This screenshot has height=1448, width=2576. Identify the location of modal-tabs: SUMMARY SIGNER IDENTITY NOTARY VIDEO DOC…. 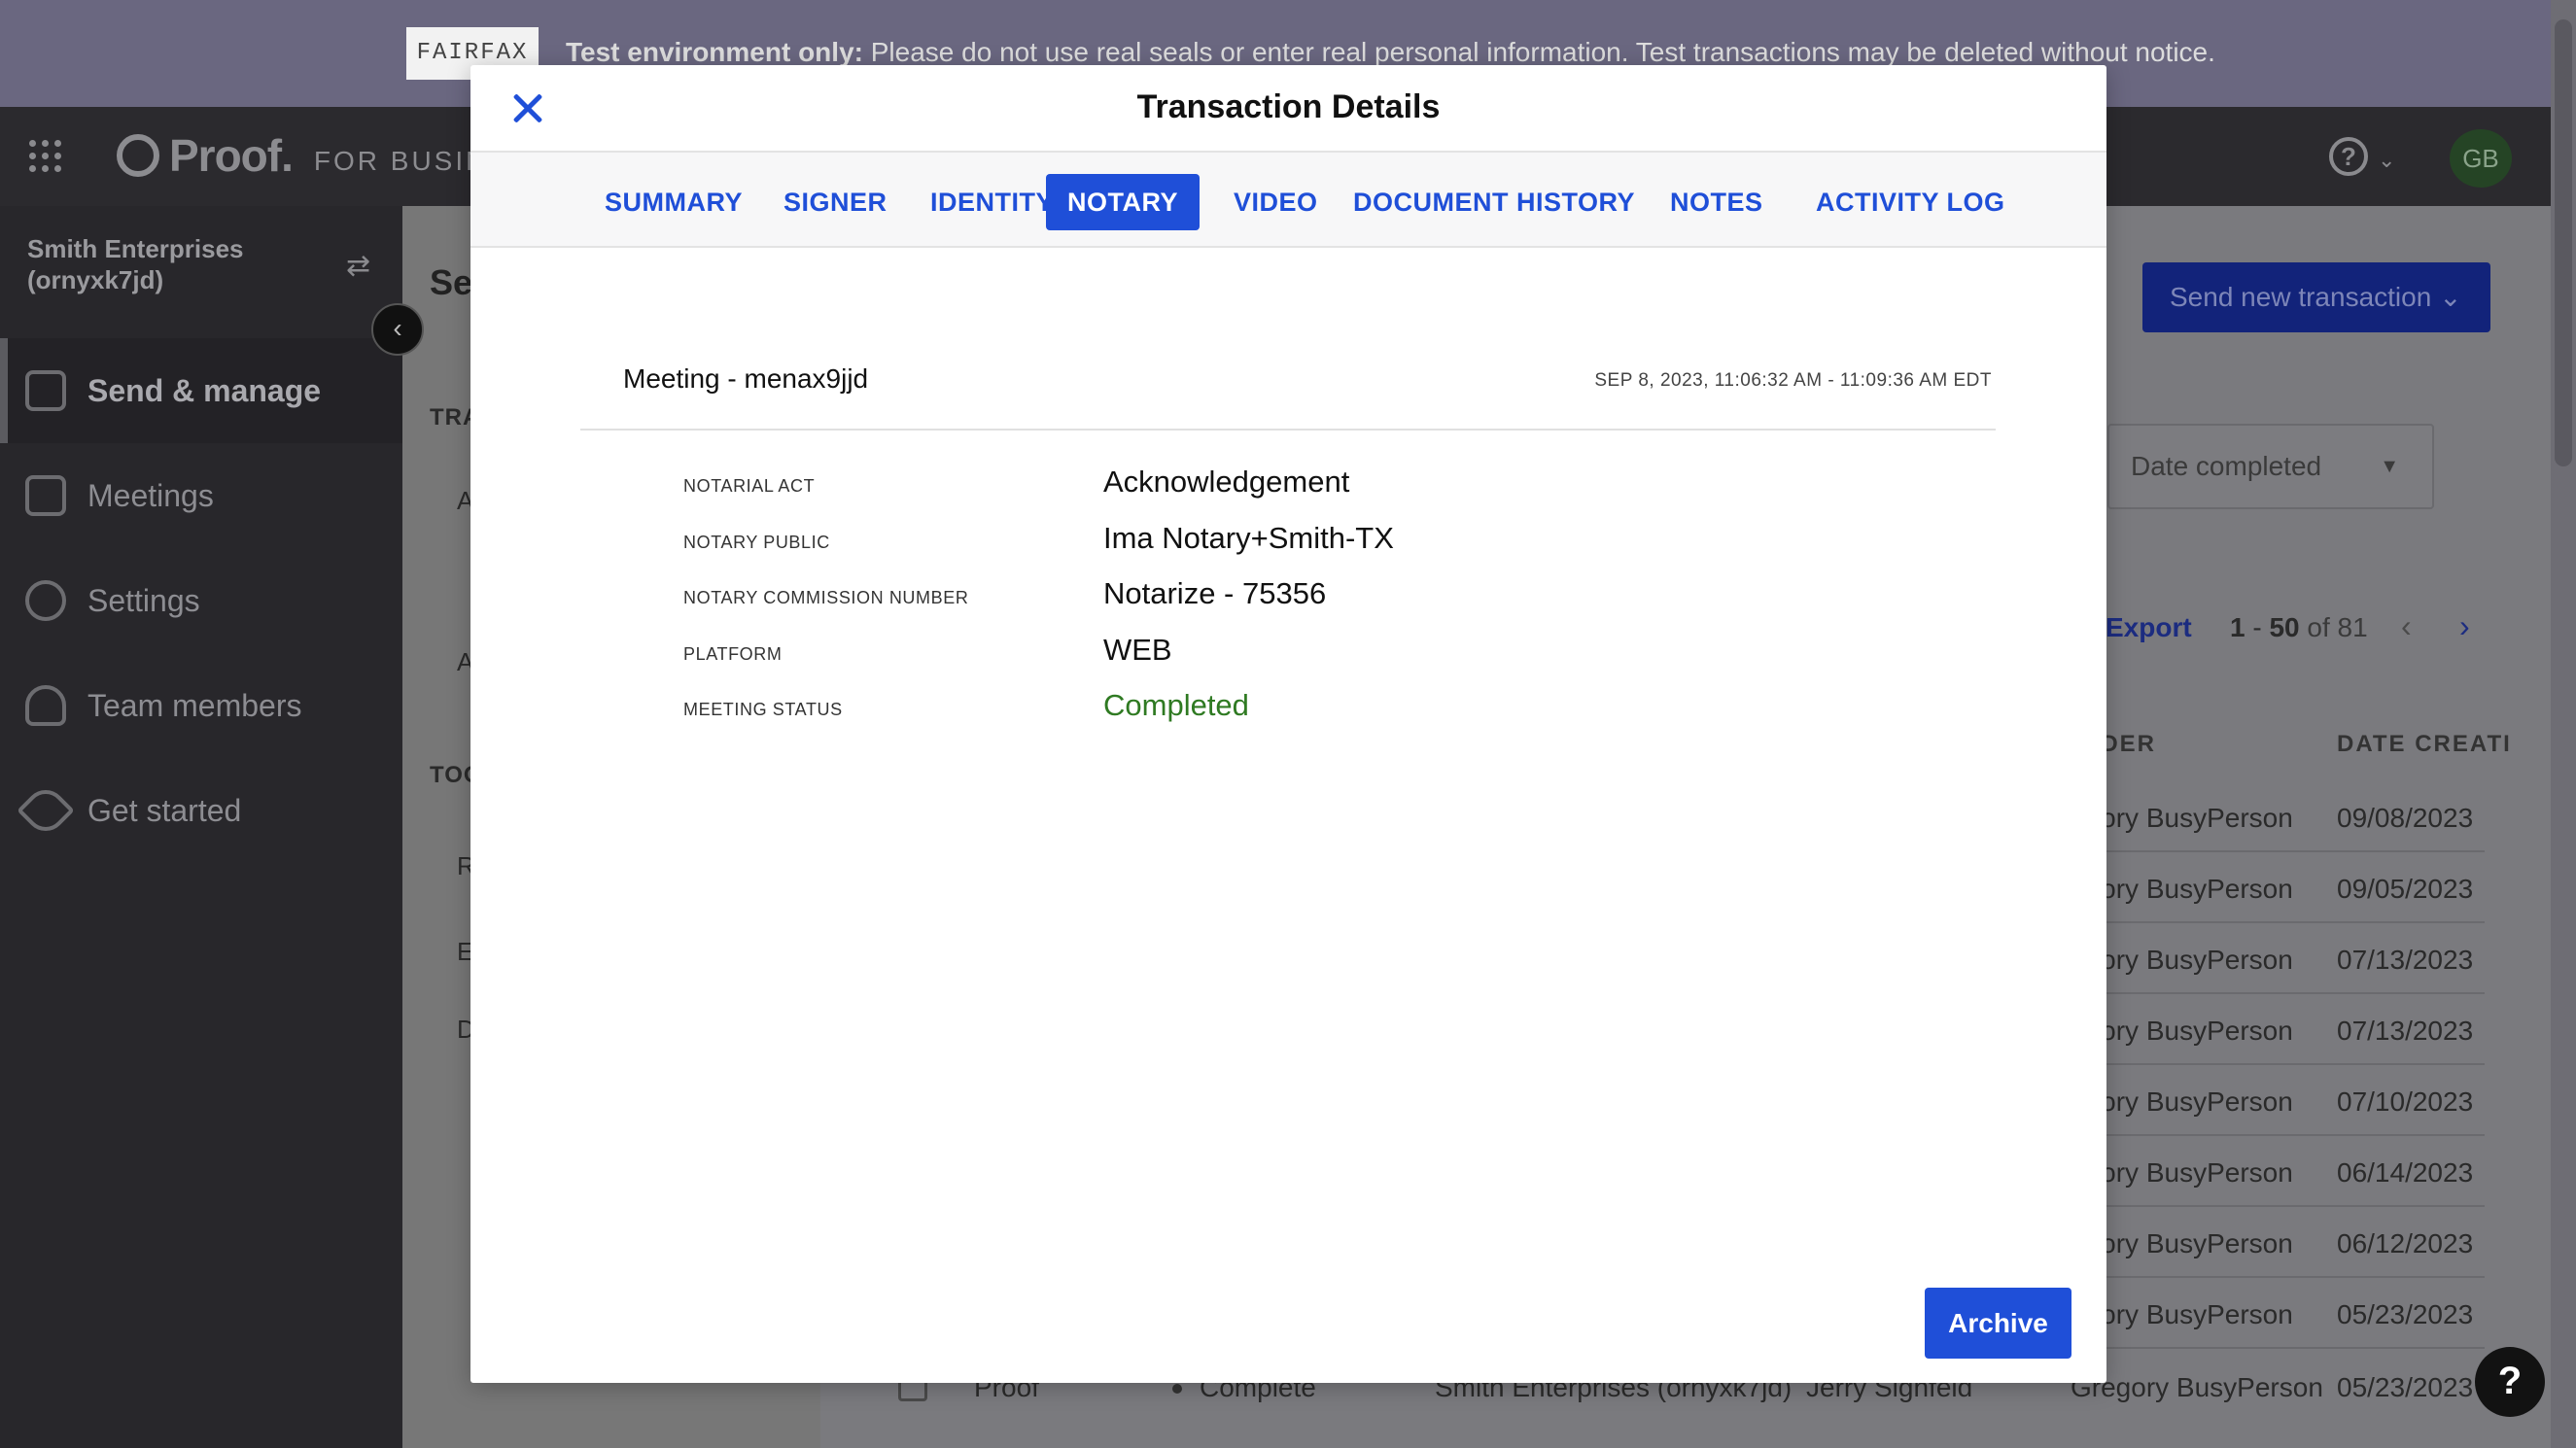
(1288, 200).